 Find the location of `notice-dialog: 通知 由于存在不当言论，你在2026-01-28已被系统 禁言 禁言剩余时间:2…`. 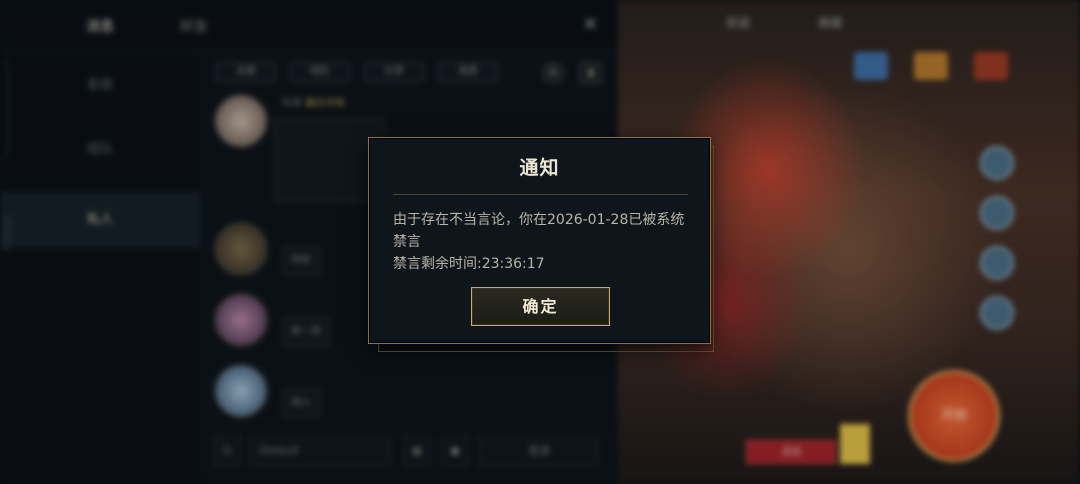

notice-dialog: 通知 由于存在不当言论，你在2026-01-28已被系统 禁言 禁言剩余时间:2… is located at coordinates (539, 240).